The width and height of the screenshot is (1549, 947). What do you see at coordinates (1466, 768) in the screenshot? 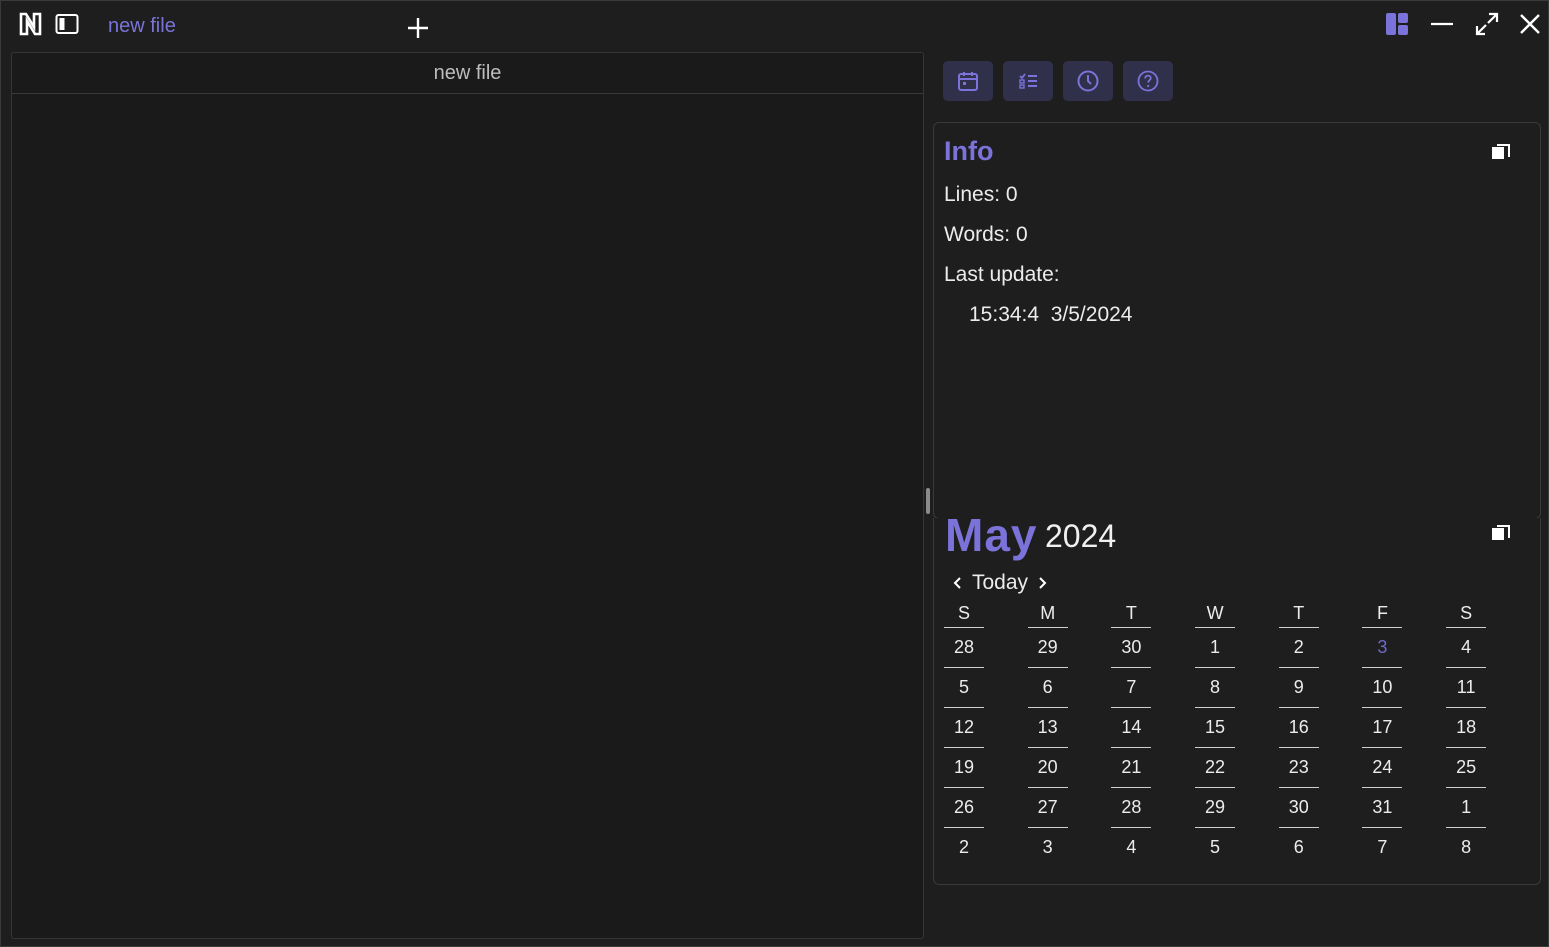
I see `calendar-day: 25` at bounding box center [1466, 768].